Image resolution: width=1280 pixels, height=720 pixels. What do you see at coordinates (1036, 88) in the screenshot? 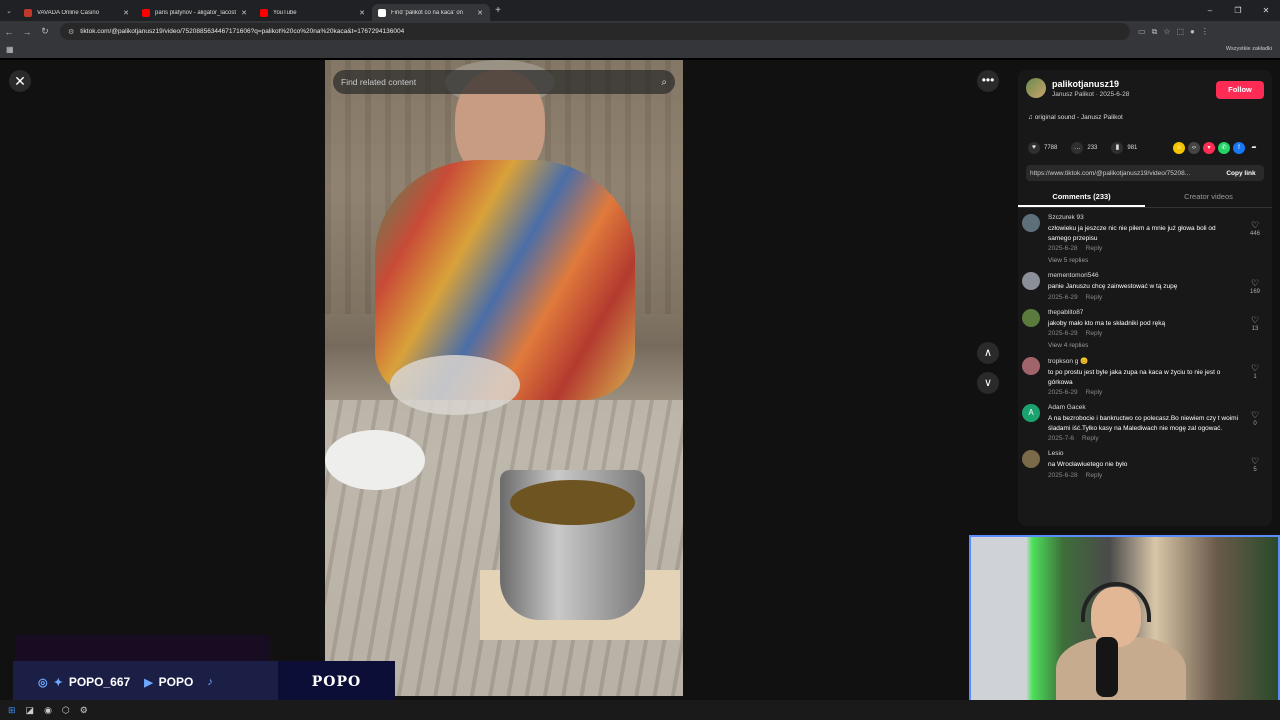
I see `author-avatar` at bounding box center [1036, 88].